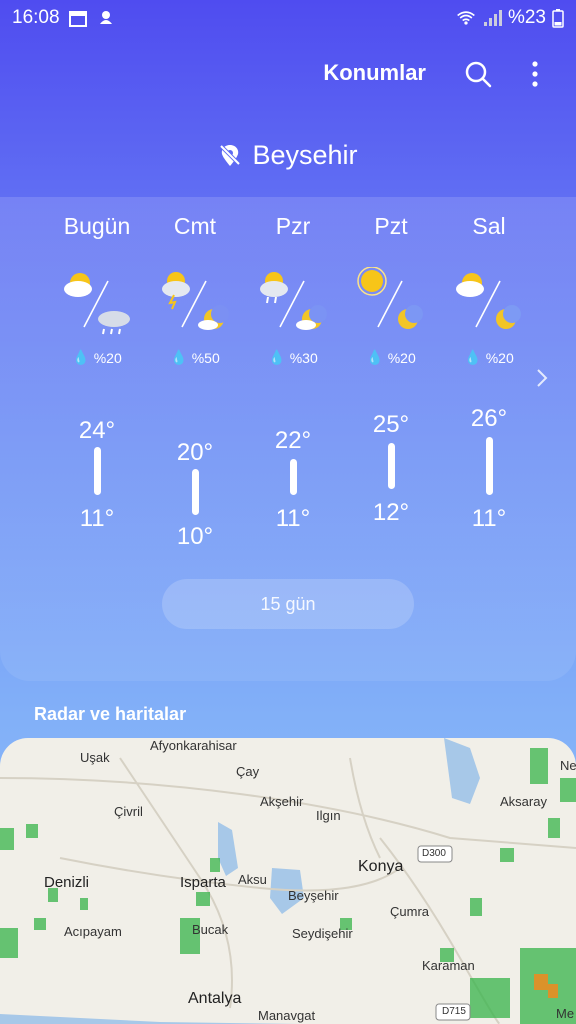 The height and width of the screenshot is (1024, 576). I want to click on map-label: Akşehir, so click(282, 801).